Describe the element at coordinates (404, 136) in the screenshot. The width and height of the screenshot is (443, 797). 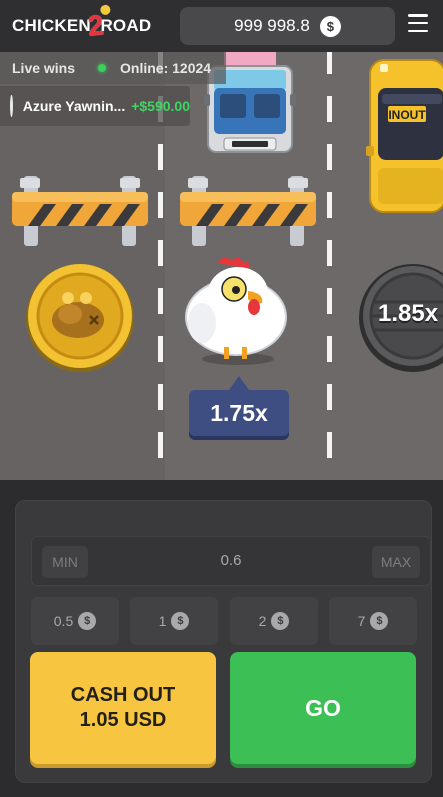
I see `taxi-vehicle: INOUT` at that location.